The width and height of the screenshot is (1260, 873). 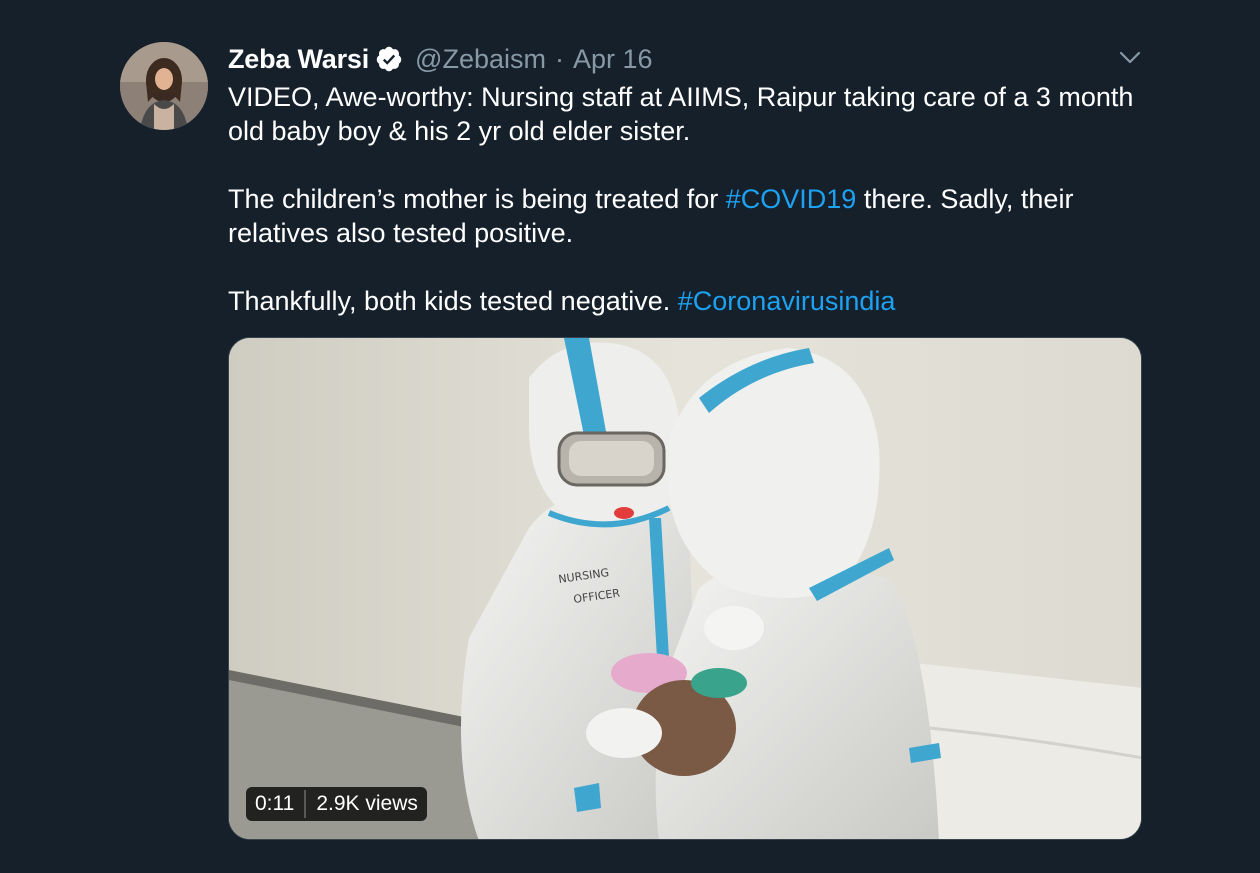 What do you see at coordinates (298, 59) in the screenshot?
I see `display-name: Zeba Warsi` at bounding box center [298, 59].